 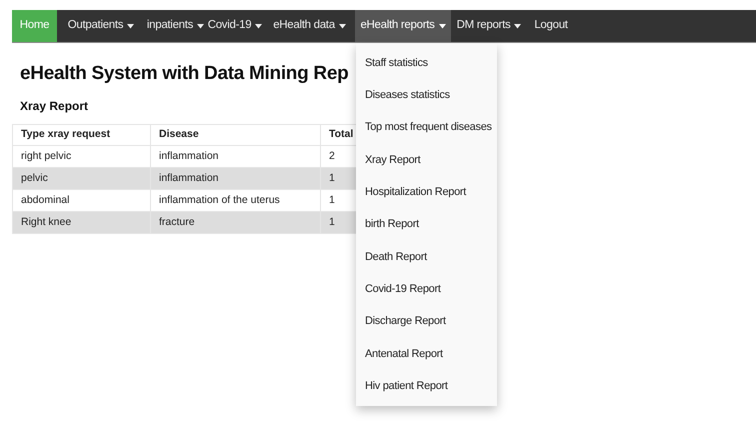 What do you see at coordinates (81, 135) in the screenshot?
I see `column-header: Type xray request` at bounding box center [81, 135].